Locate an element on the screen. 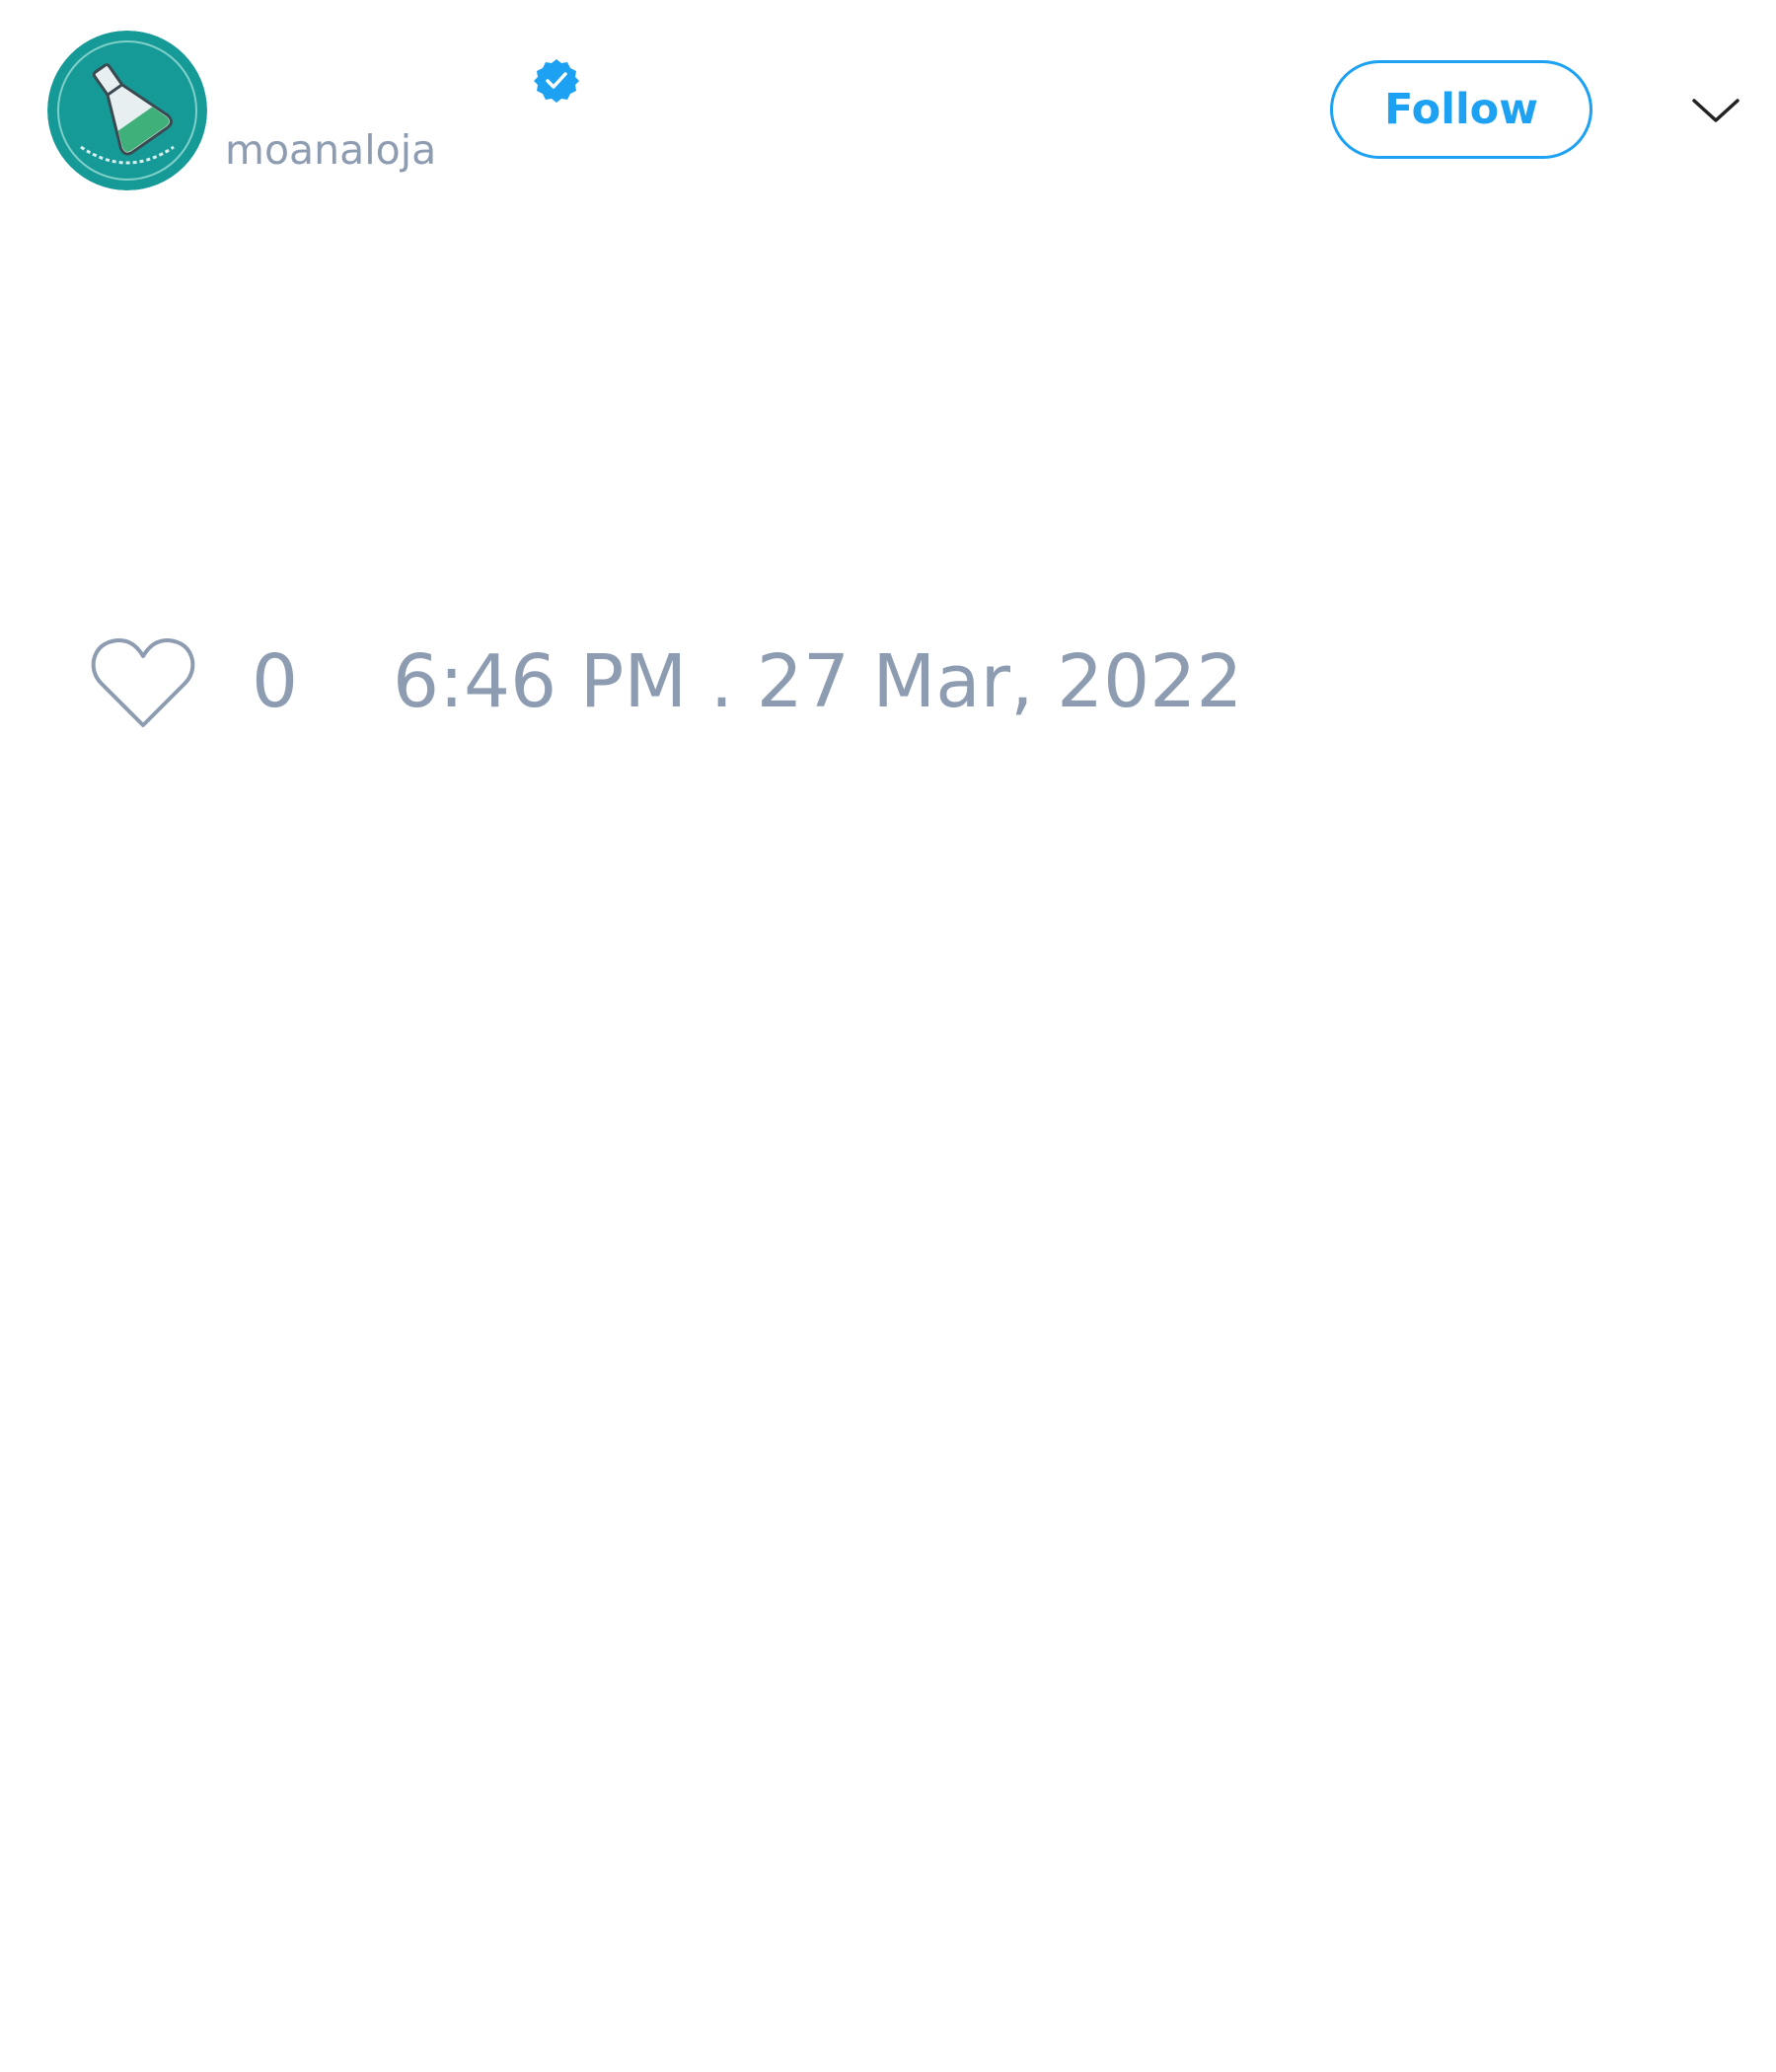  tweet-actions: 0 6:46 PM . 27 Mar, 2022 is located at coordinates (888, 681).